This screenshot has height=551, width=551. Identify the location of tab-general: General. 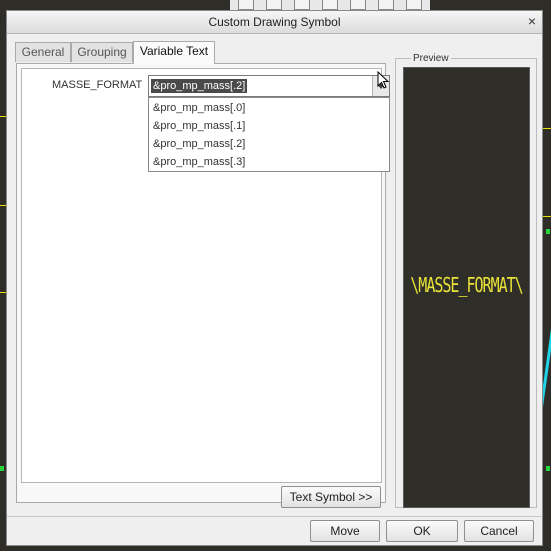
(43, 52).